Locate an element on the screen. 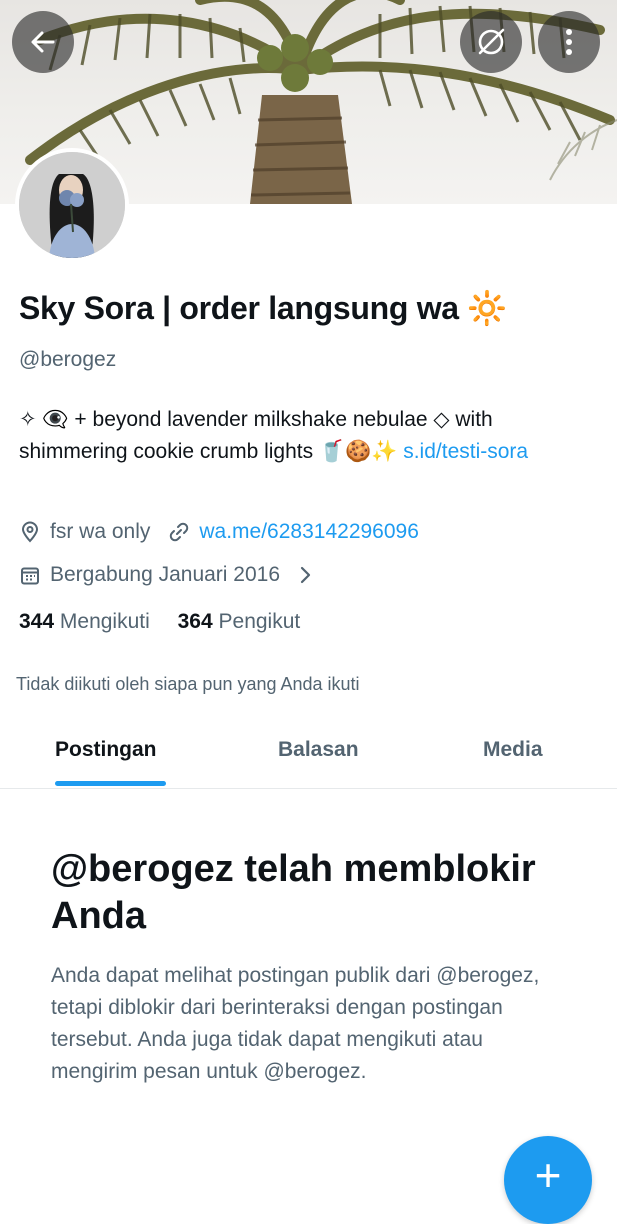 Image resolution: width=617 pixels, height=1224 pixels. profile-meta-row: fsr wa only wa.me/6283142296096 is located at coordinates (219, 532).